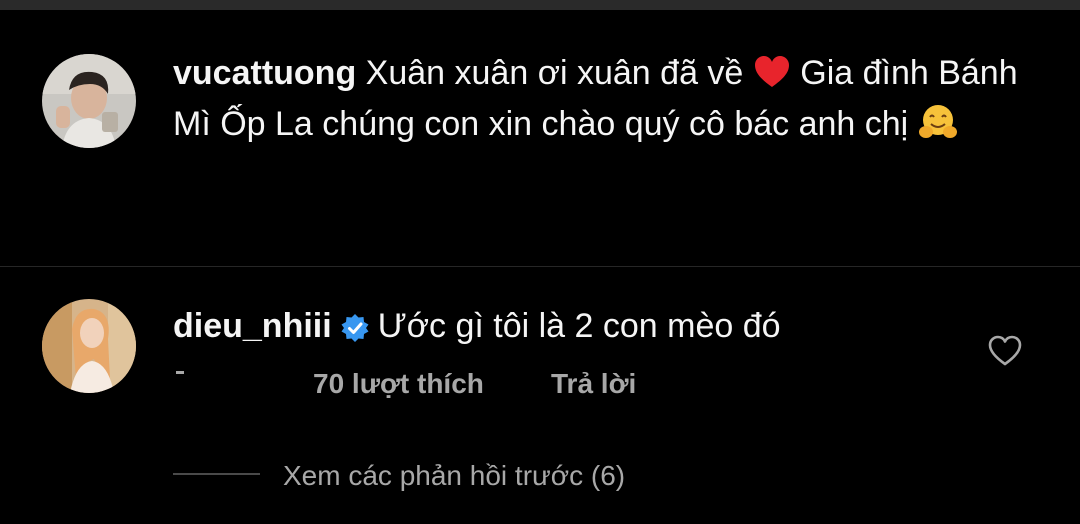  I want to click on heart-outline-icon, so click(1005, 350).